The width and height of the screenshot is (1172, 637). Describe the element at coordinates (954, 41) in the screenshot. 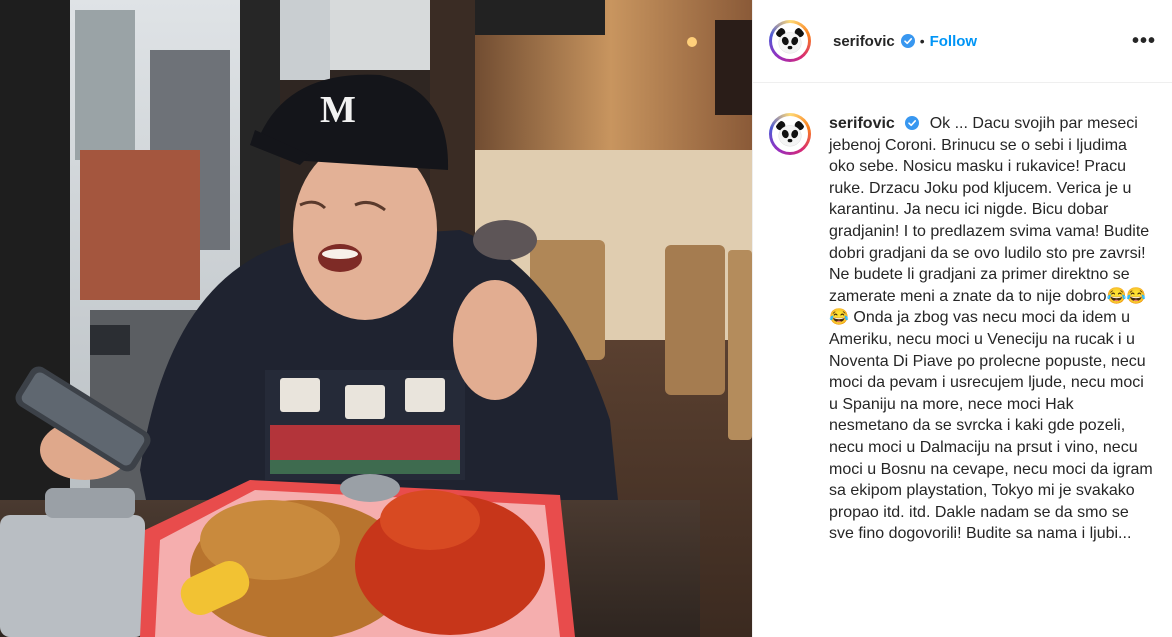

I see `follow-button: Follow` at that location.